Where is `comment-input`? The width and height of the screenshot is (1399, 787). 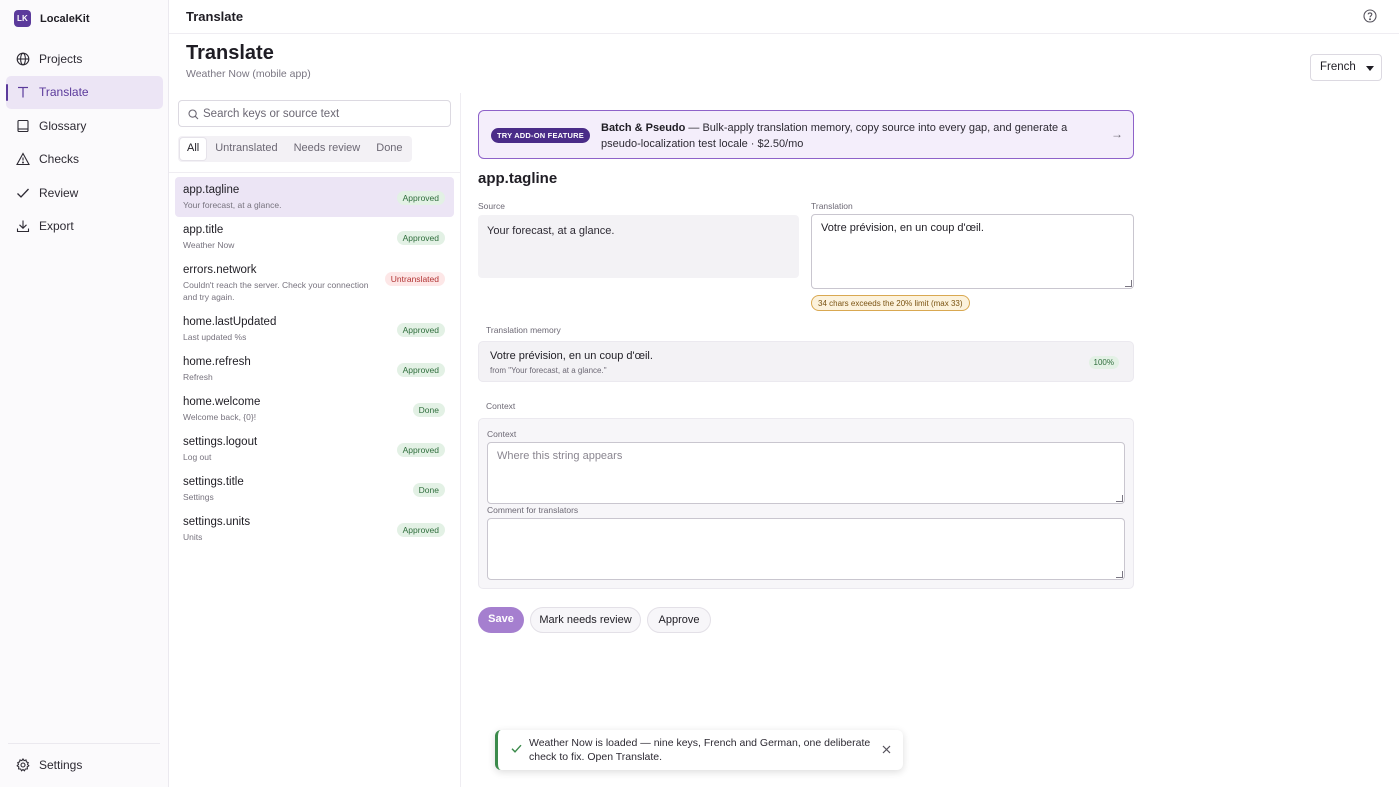
comment-input is located at coordinates (806, 549).